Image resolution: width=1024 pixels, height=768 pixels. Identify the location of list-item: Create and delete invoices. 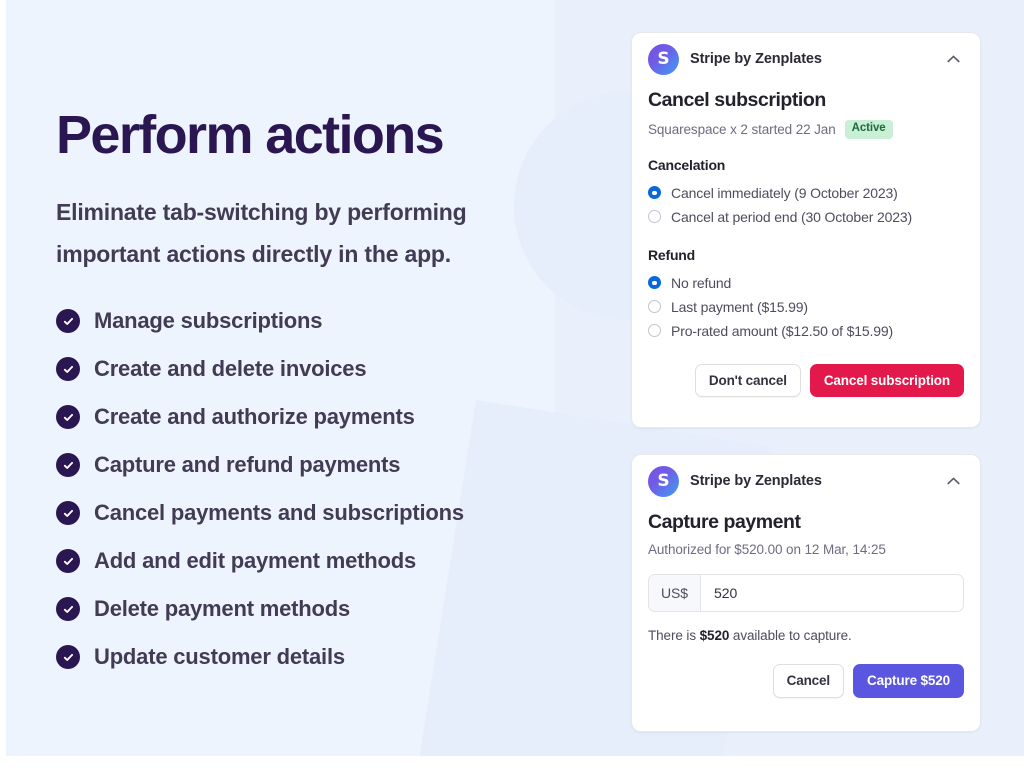
(260, 369).